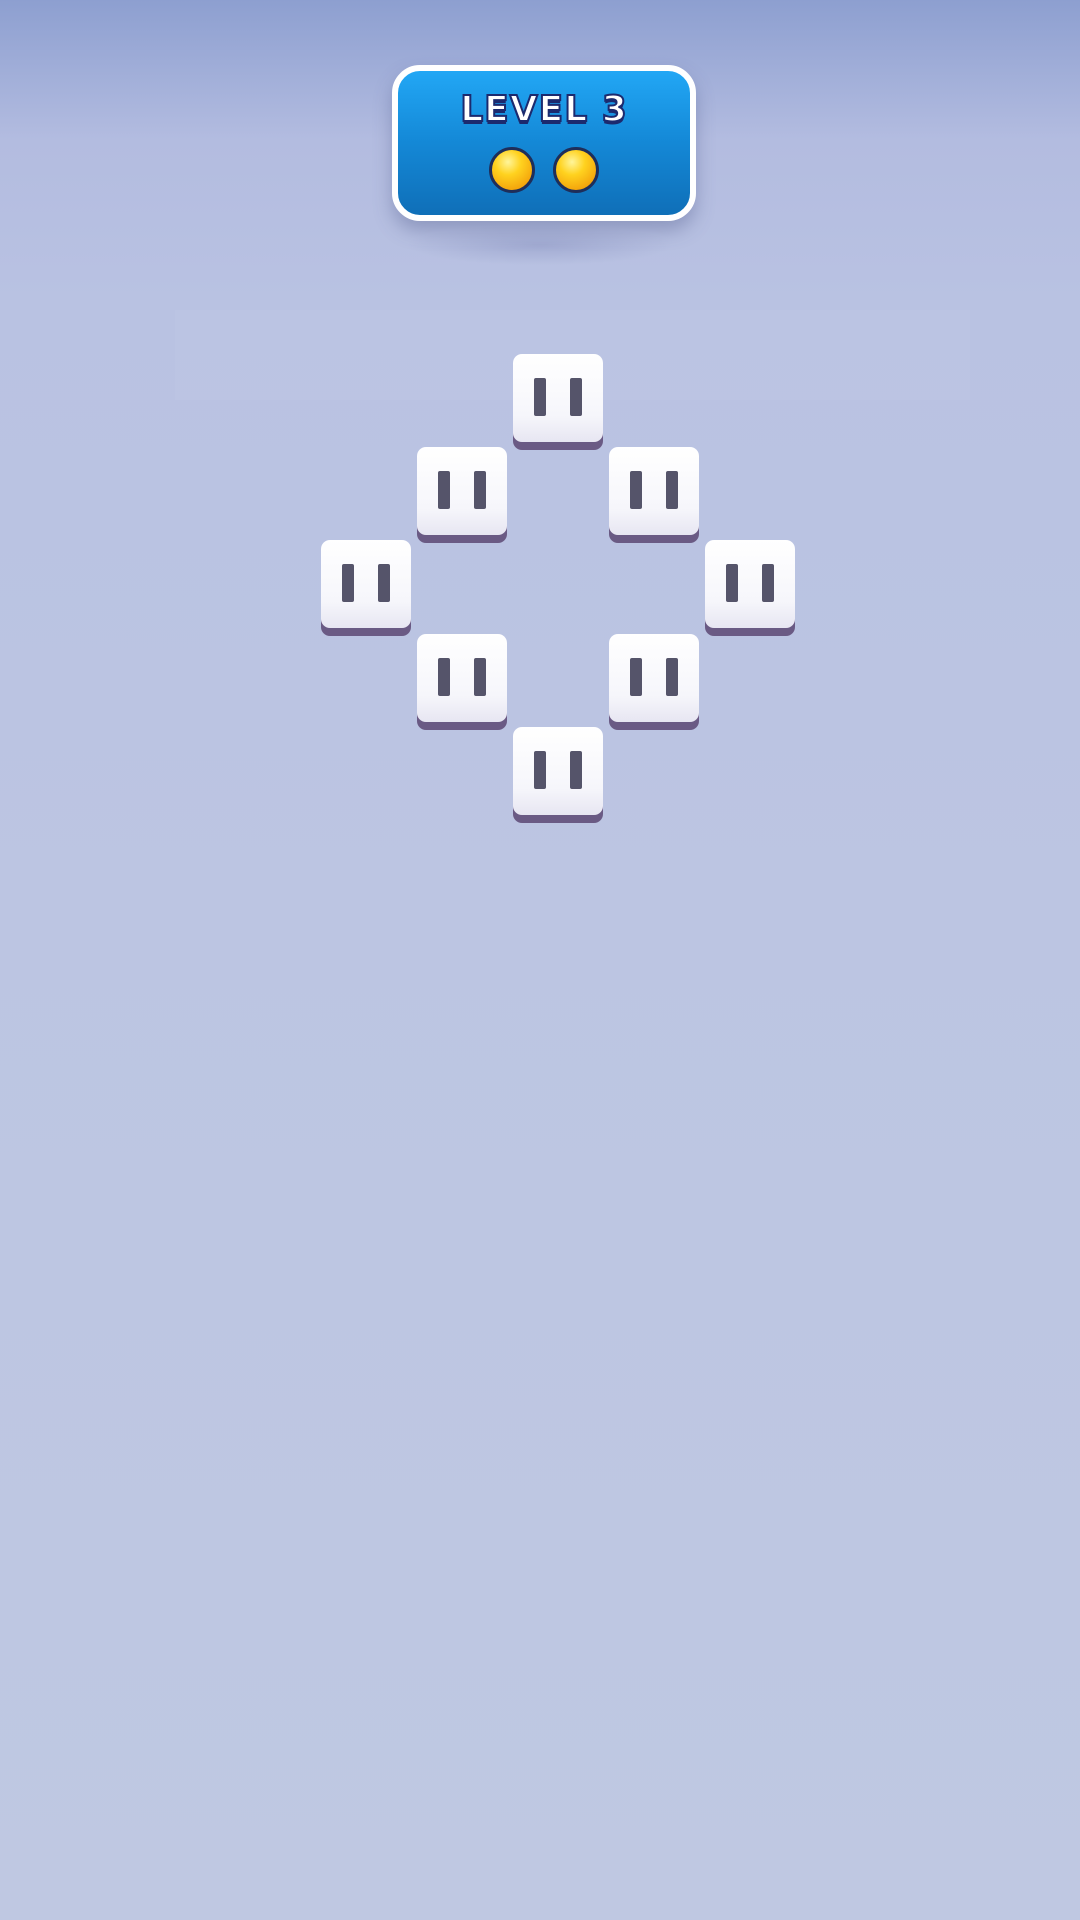 The width and height of the screenshot is (1080, 1920). What do you see at coordinates (544, 170) in the screenshot?
I see `coin-row` at bounding box center [544, 170].